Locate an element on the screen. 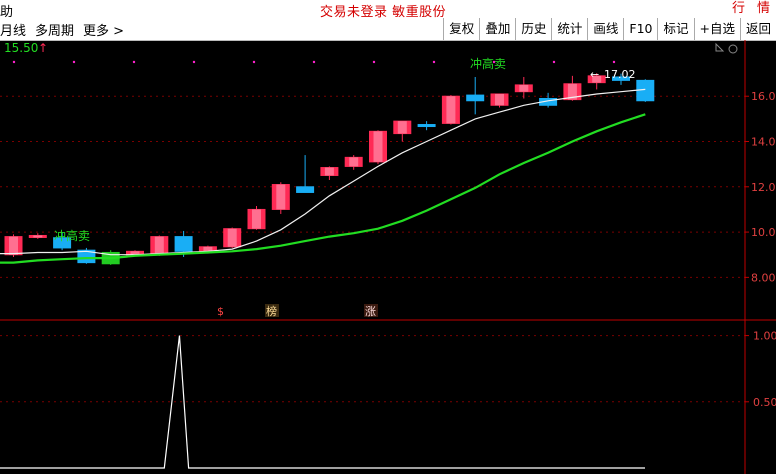  f10-button: F10 is located at coordinates (640, 29).